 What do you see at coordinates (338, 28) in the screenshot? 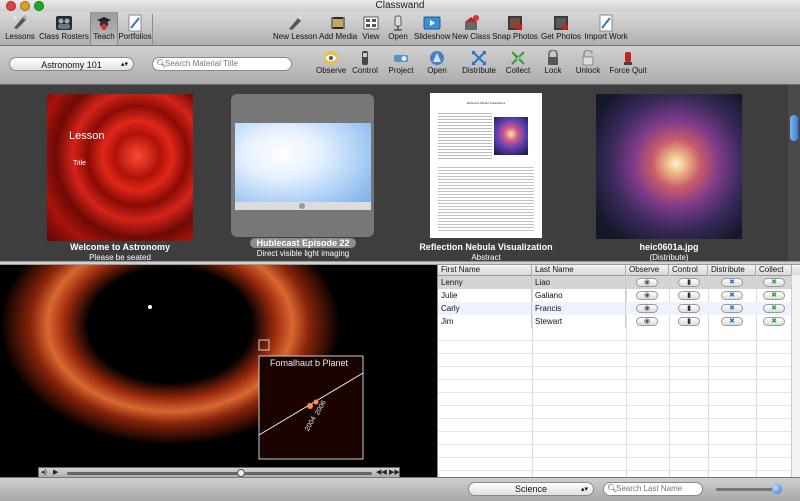
I see `toolbar-add-media-button: Add Media` at bounding box center [338, 28].